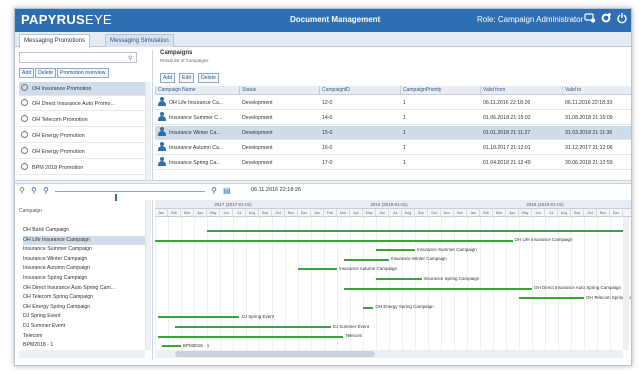 The image size is (644, 374). What do you see at coordinates (257, 163) in the screenshot?
I see `cell-status: Development` at bounding box center [257, 163].